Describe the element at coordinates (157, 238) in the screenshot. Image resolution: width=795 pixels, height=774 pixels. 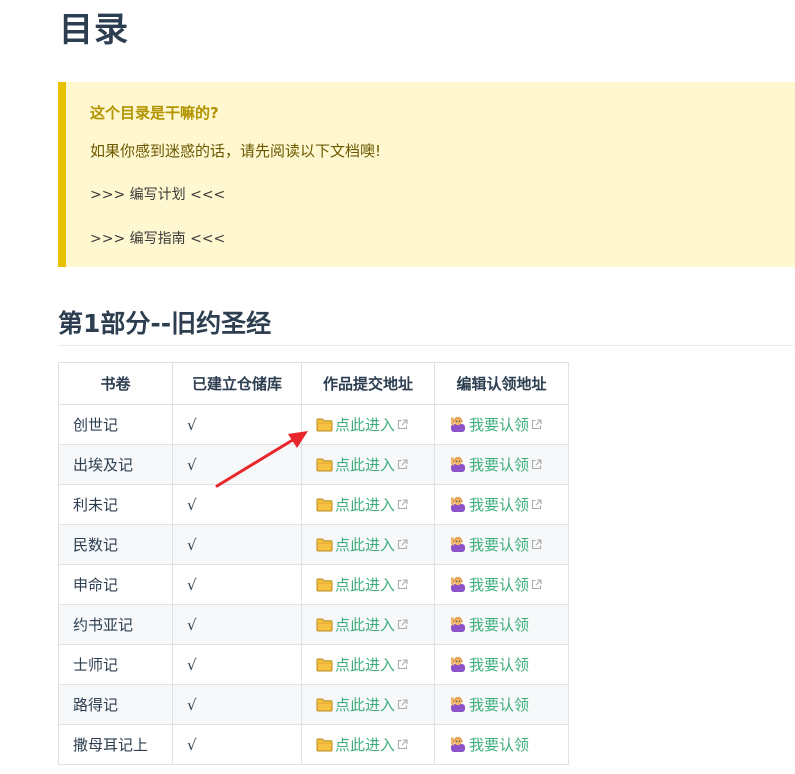
I see `writing-guide-link: >>> 编写指南 <<<` at that location.